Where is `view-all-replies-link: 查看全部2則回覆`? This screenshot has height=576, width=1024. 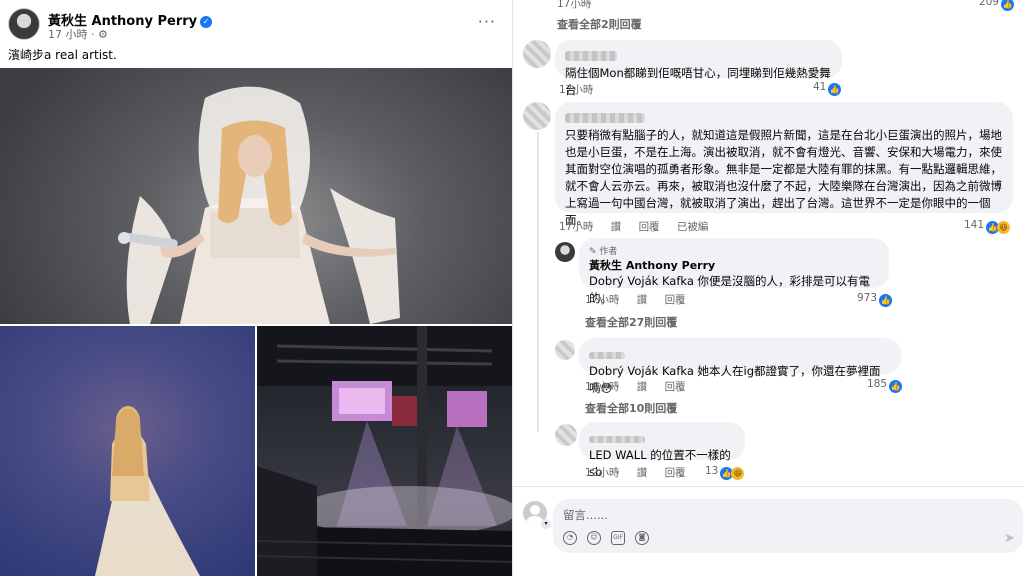
view-all-replies-link: 查看全部2則回覆 is located at coordinates (599, 24).